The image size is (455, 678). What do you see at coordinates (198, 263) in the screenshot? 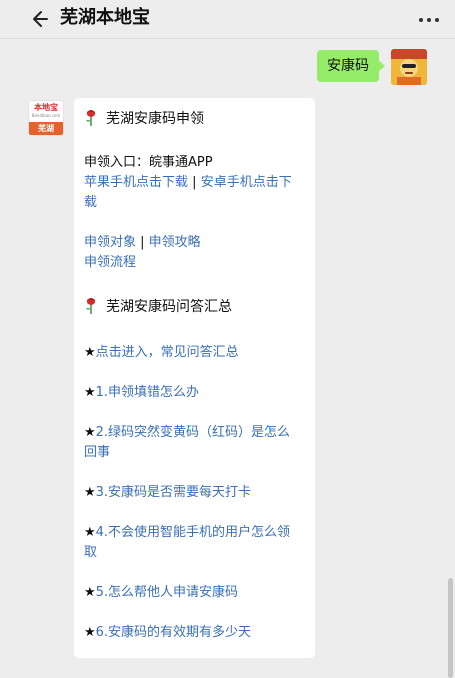
I see `apply-flow-line: 申领流程` at bounding box center [198, 263].